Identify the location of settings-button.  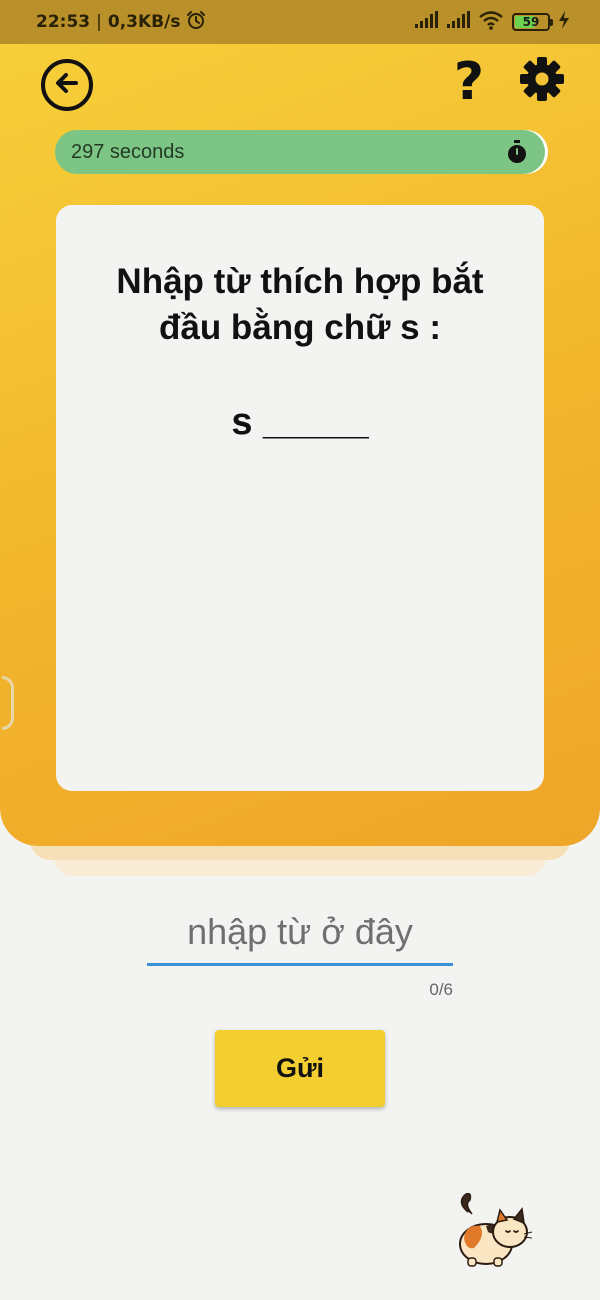
(542, 81).